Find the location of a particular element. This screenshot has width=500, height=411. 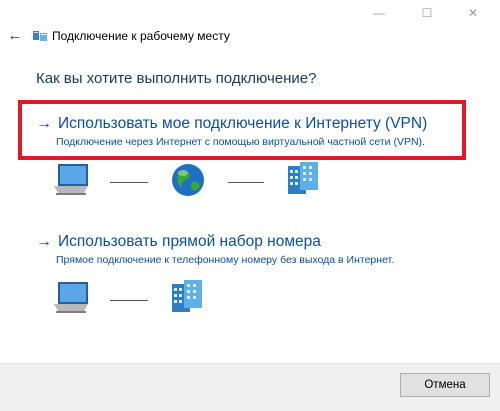

maximize-icon: ☐ is located at coordinates (427, 13).